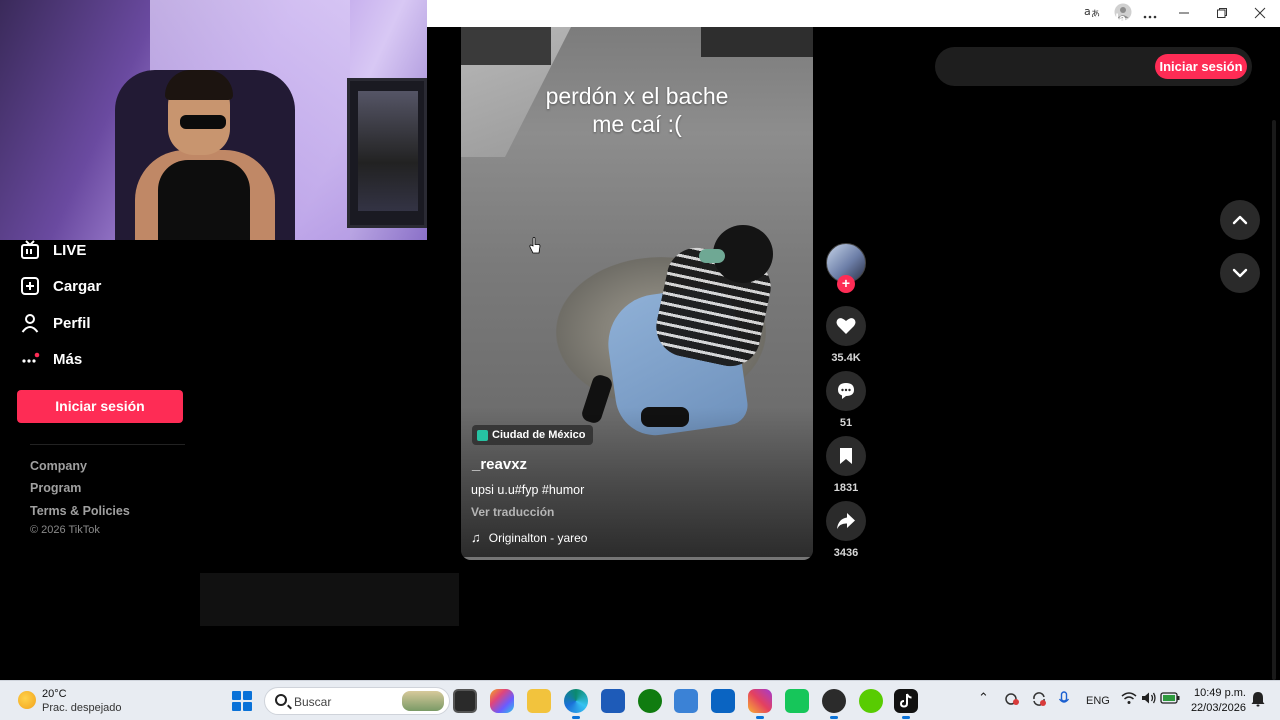  Describe the element at coordinates (539, 435) in the screenshot. I see `location-label: Ciudad de México` at that location.